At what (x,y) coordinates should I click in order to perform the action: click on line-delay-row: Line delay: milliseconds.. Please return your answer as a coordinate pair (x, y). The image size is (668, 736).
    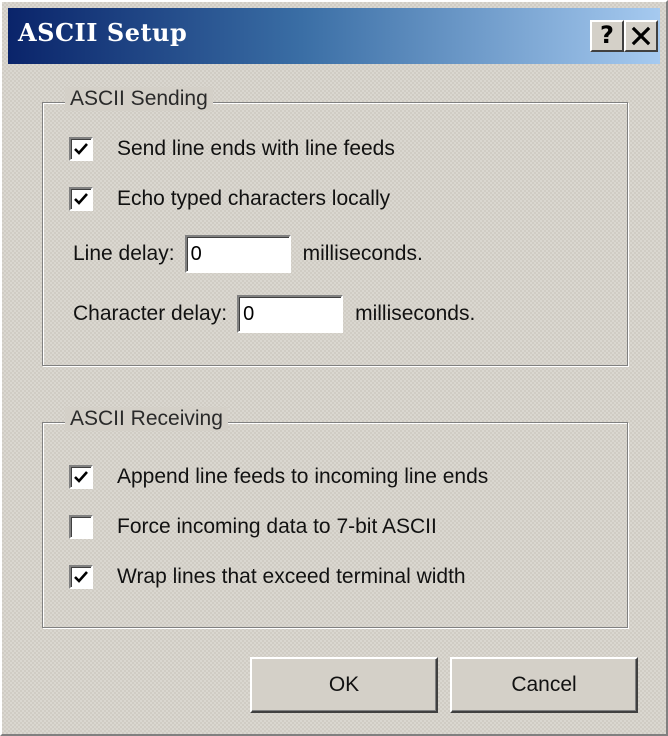
    Looking at the image, I should click on (248, 254).